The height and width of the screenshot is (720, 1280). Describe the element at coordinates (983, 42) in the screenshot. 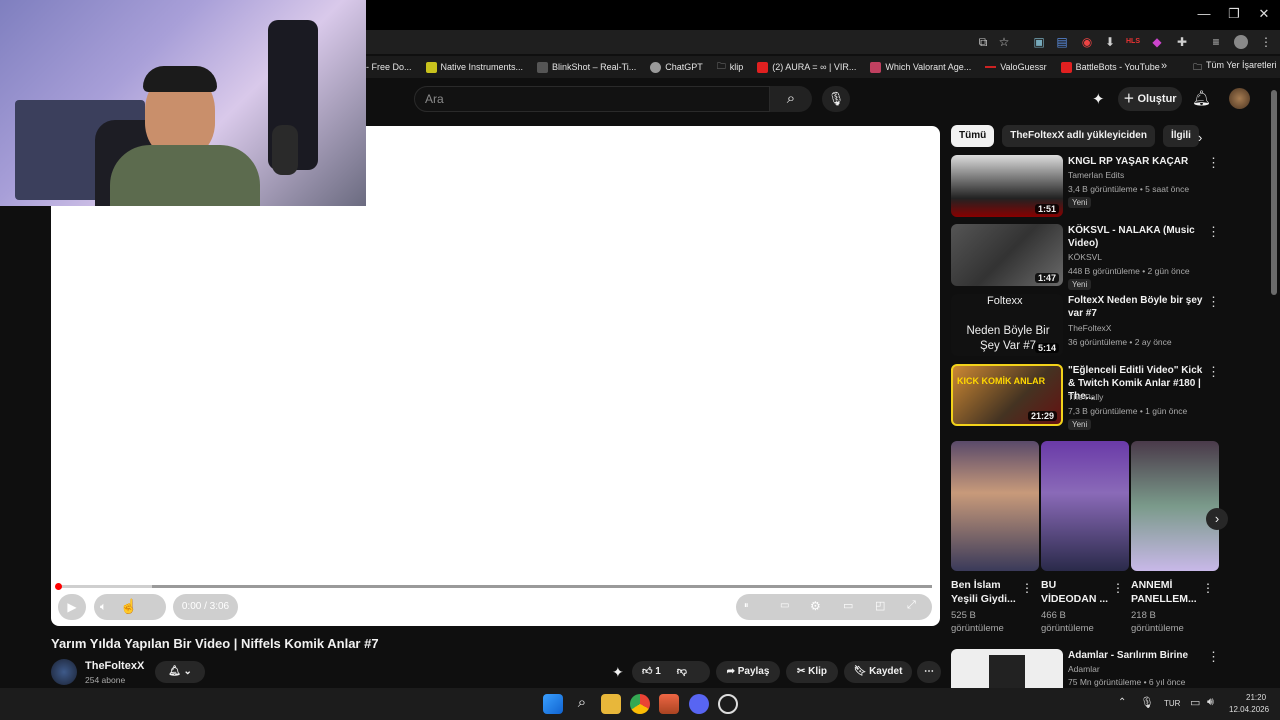

I see `install-app-icon: ⧉` at that location.